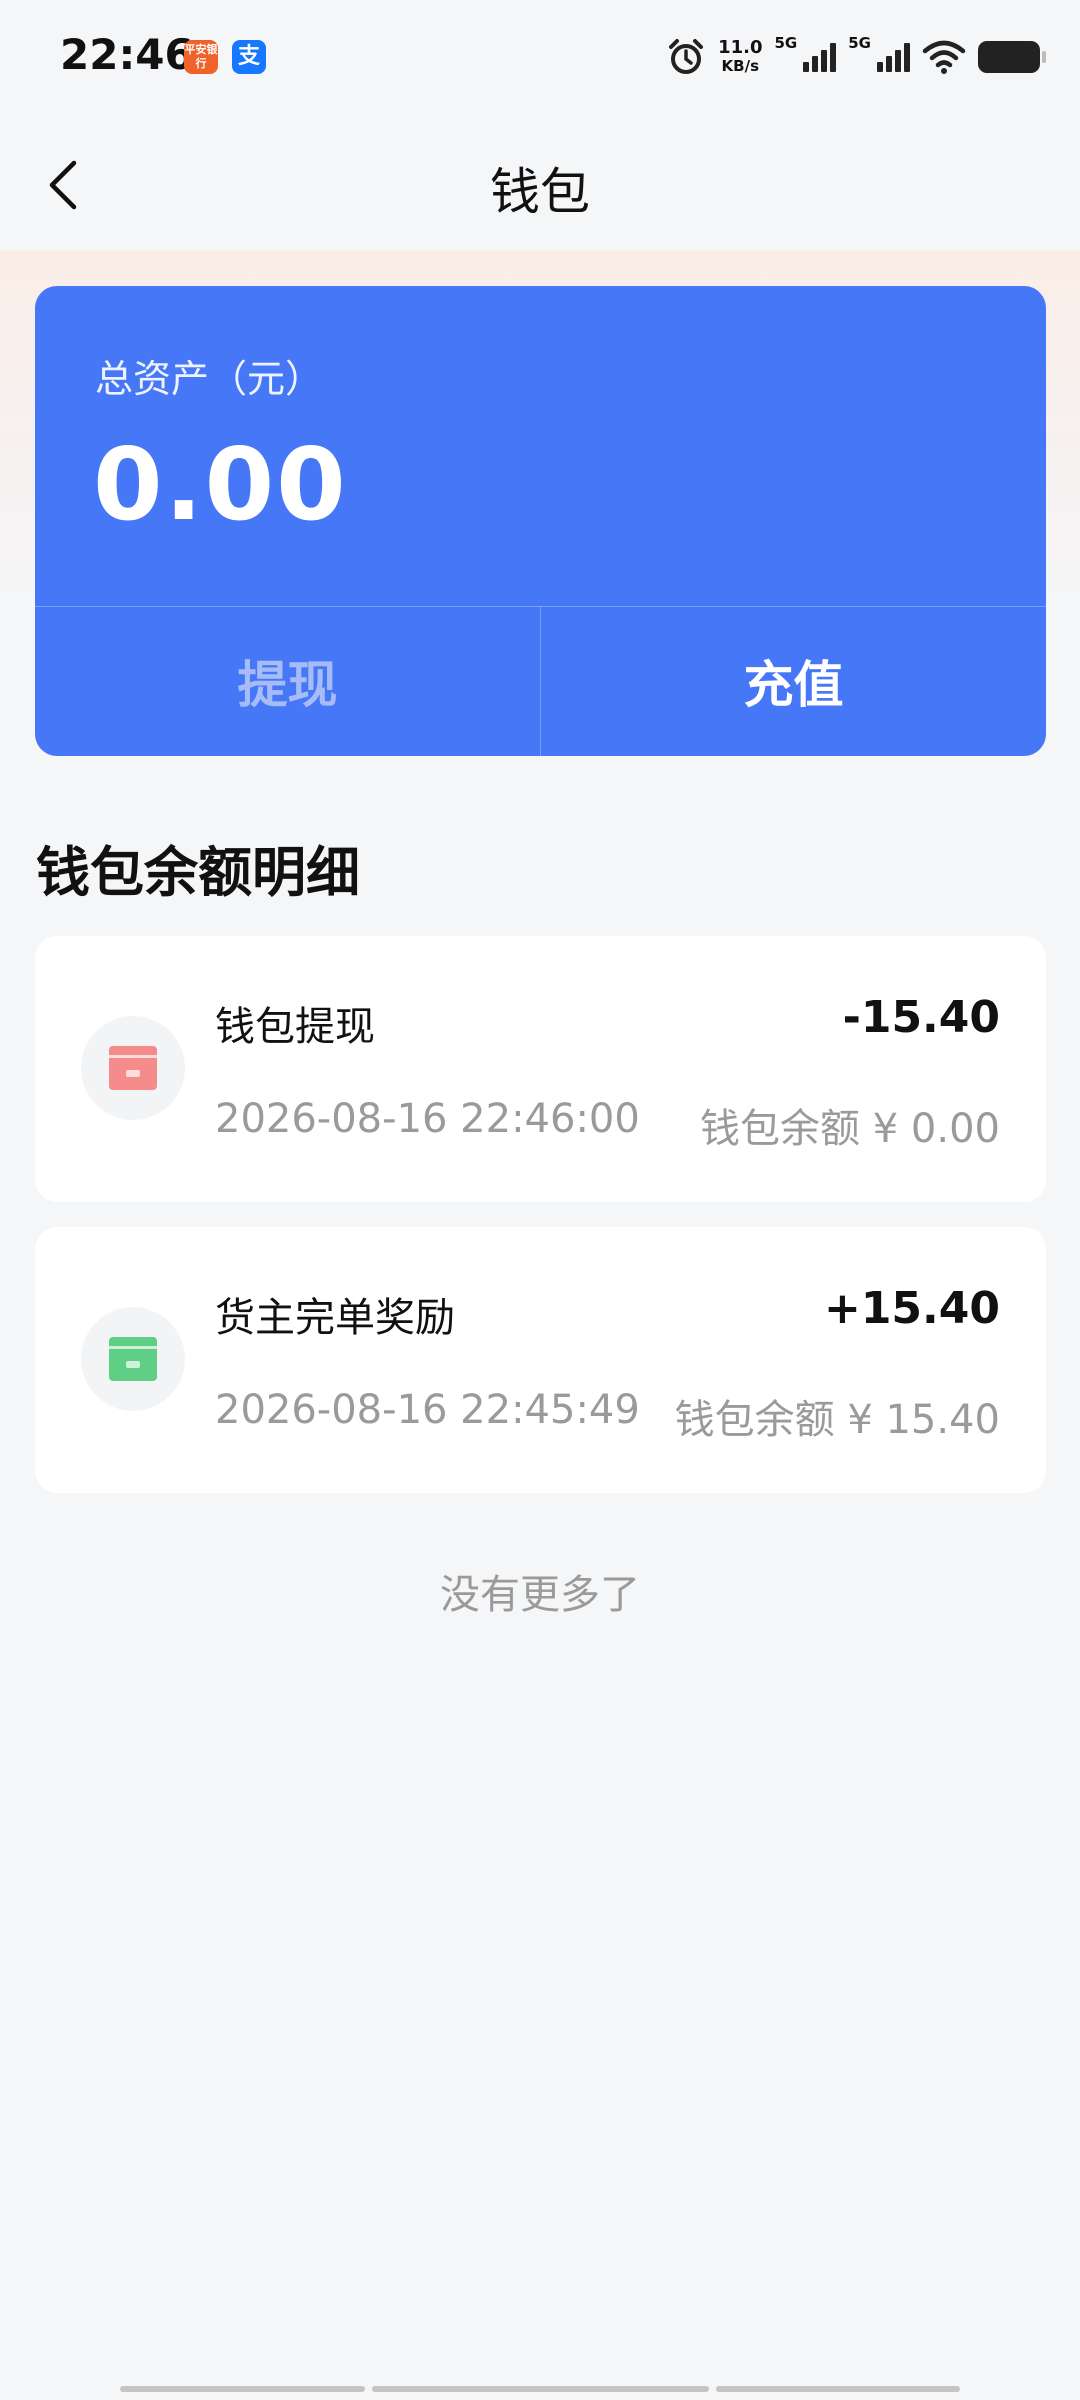  Describe the element at coordinates (287, 681) in the screenshot. I see `withdraw-button: 提现` at that location.